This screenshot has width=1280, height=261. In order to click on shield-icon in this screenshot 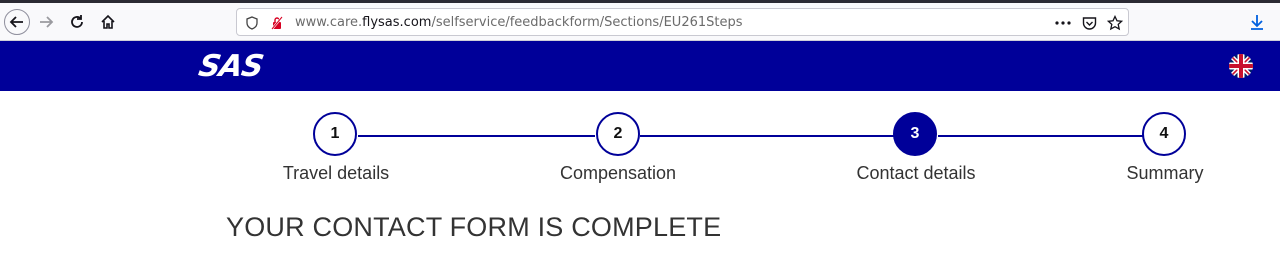, I will do `click(252, 23)`.